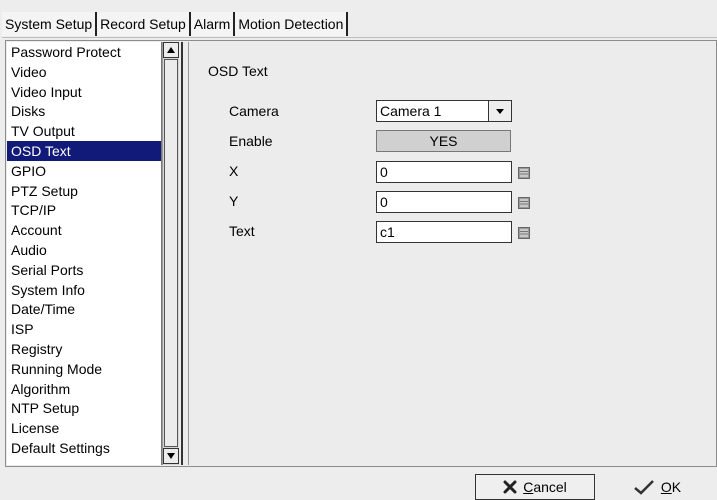 The height and width of the screenshot is (500, 717). I want to click on scroll-up-button, so click(171, 50).